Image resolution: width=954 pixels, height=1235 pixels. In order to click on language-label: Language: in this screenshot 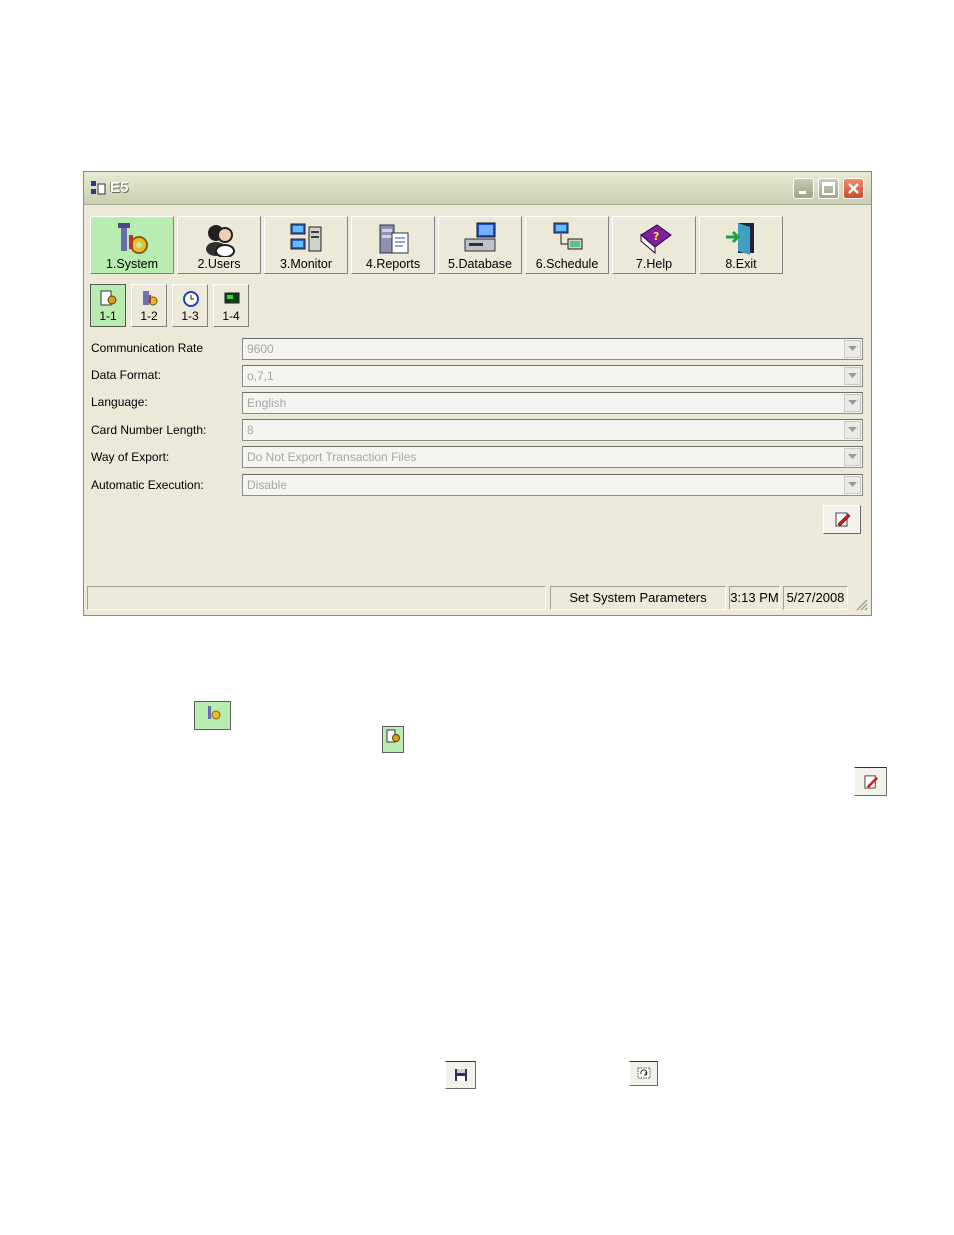, I will do `click(119, 402)`.